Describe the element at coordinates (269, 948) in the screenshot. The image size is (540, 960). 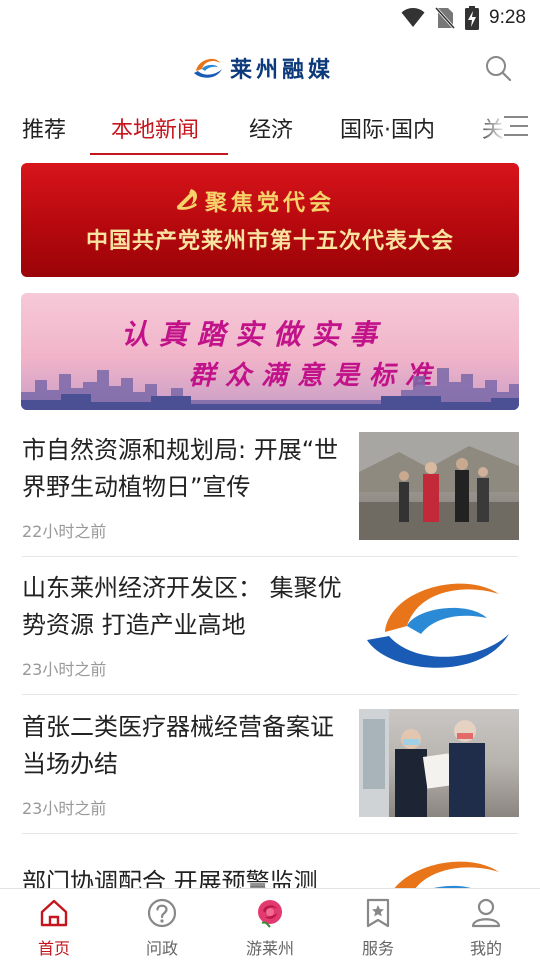
I see `nav-tour-label: 游莱州` at that location.